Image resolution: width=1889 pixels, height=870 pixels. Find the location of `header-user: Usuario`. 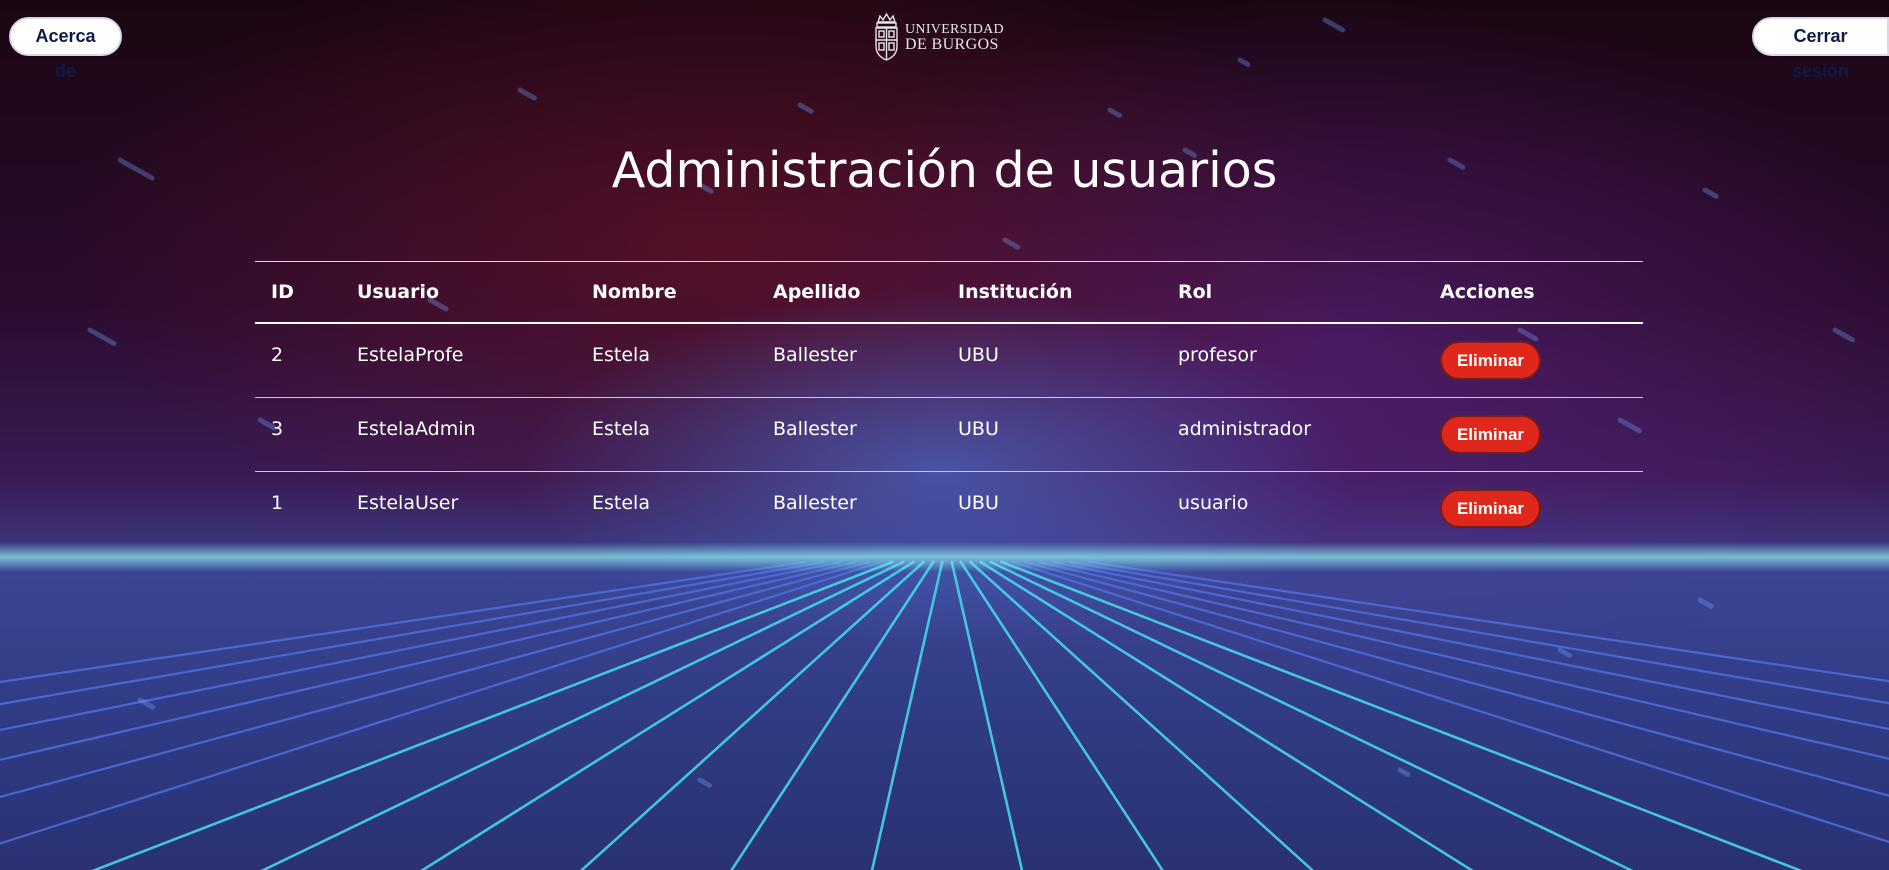

header-user: Usuario is located at coordinates (398, 292).